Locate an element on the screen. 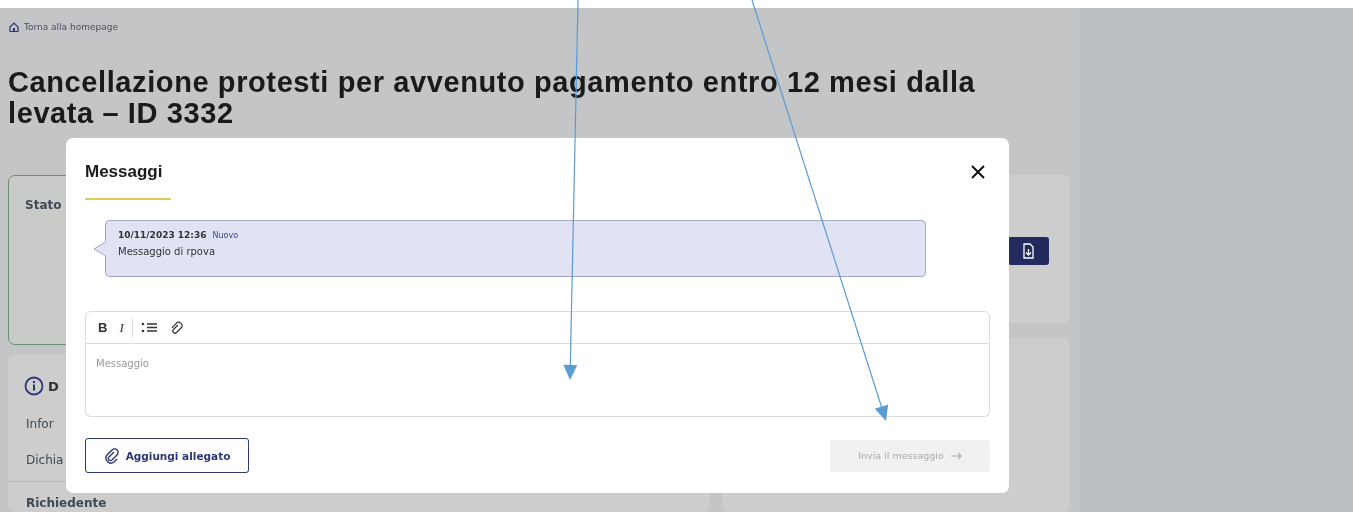 This screenshot has height=512, width=1353. message-field: Messaggio is located at coordinates (537, 380).